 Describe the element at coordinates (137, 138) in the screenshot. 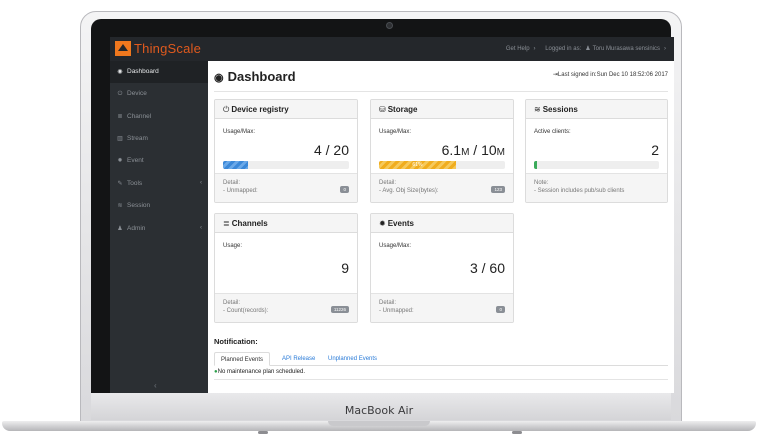

I see `sidebar-item-label: Stream` at that location.